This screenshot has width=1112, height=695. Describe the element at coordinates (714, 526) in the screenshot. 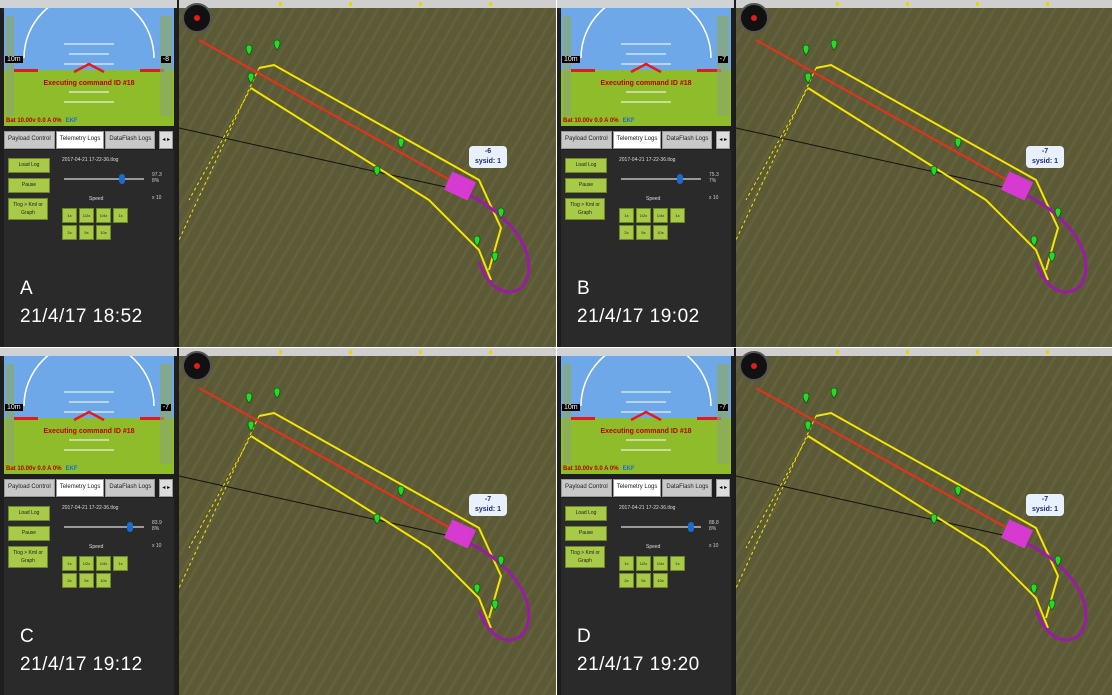

I see `playback-percent: 88.8 8%` at that location.